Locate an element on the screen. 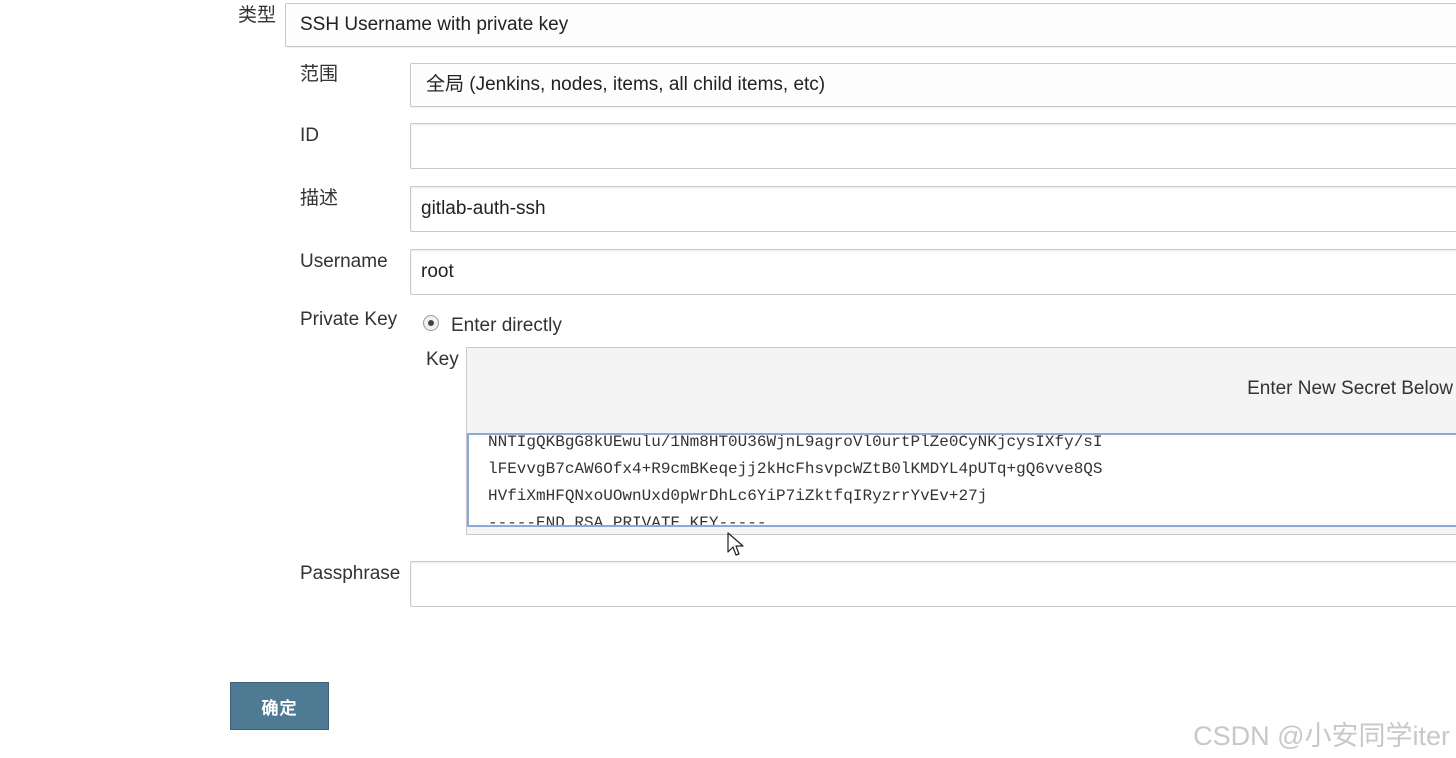 The width and height of the screenshot is (1456, 758). private-key-label: Private Key is located at coordinates (349, 319).